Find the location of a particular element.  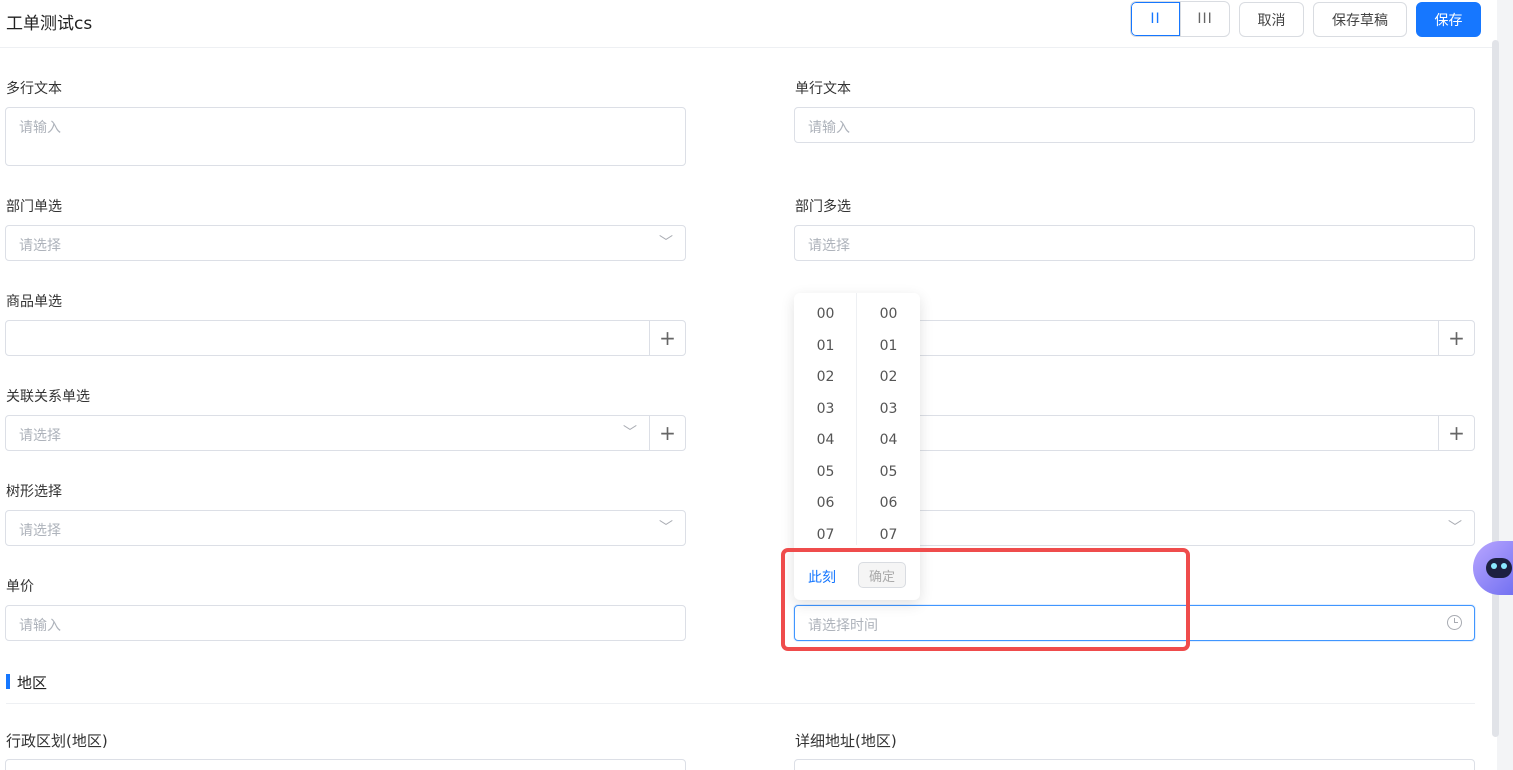

minute-option: 04 is located at coordinates (888, 440).